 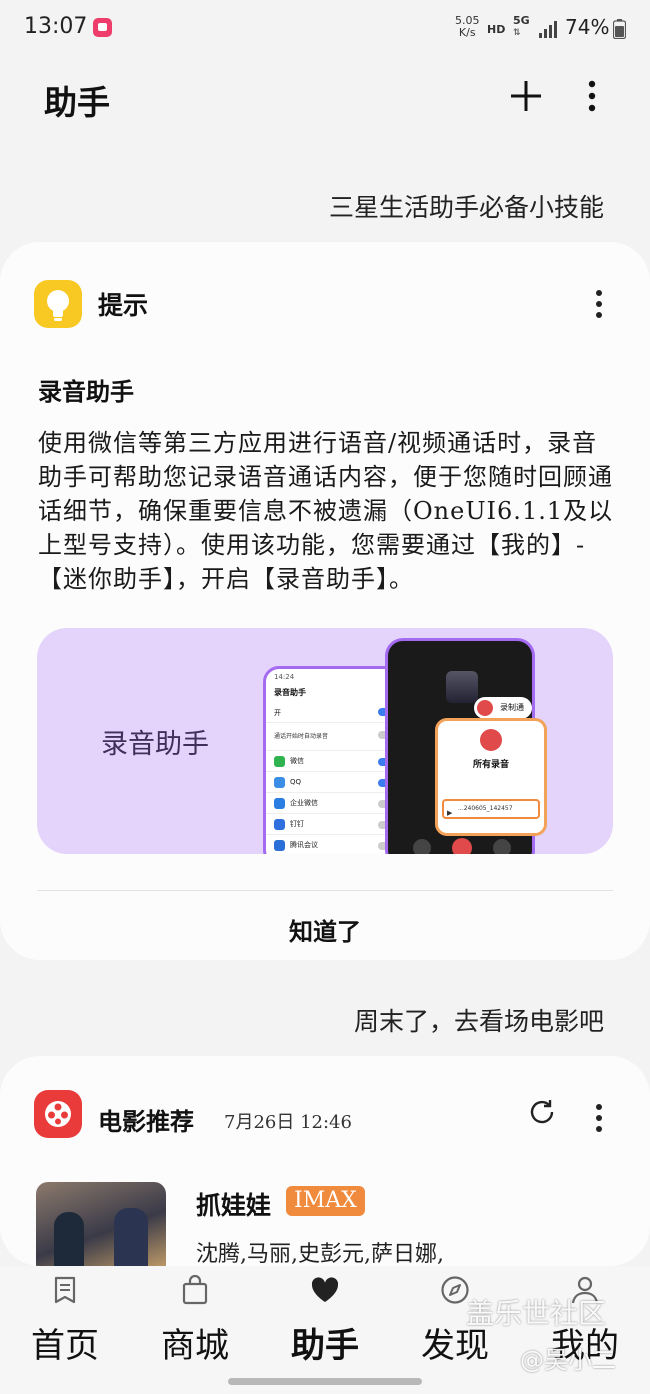 I want to click on app-name: QQ, so click(x=296, y=782).